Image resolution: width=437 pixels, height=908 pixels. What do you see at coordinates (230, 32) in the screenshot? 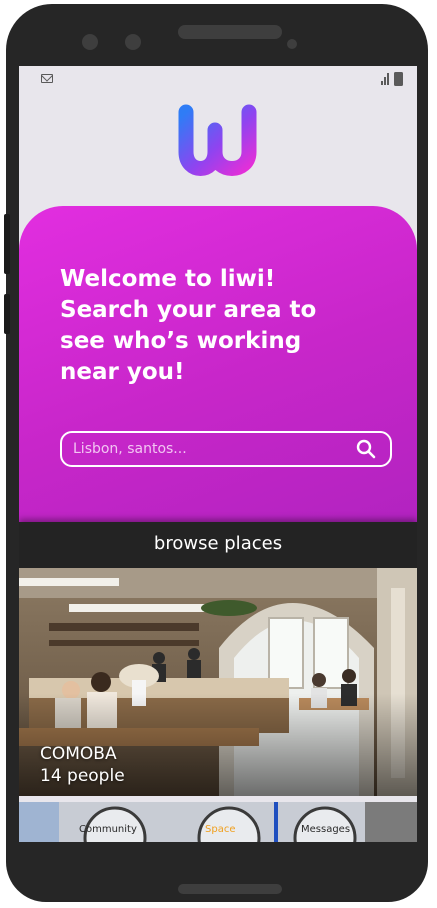
I see `earpiece` at bounding box center [230, 32].